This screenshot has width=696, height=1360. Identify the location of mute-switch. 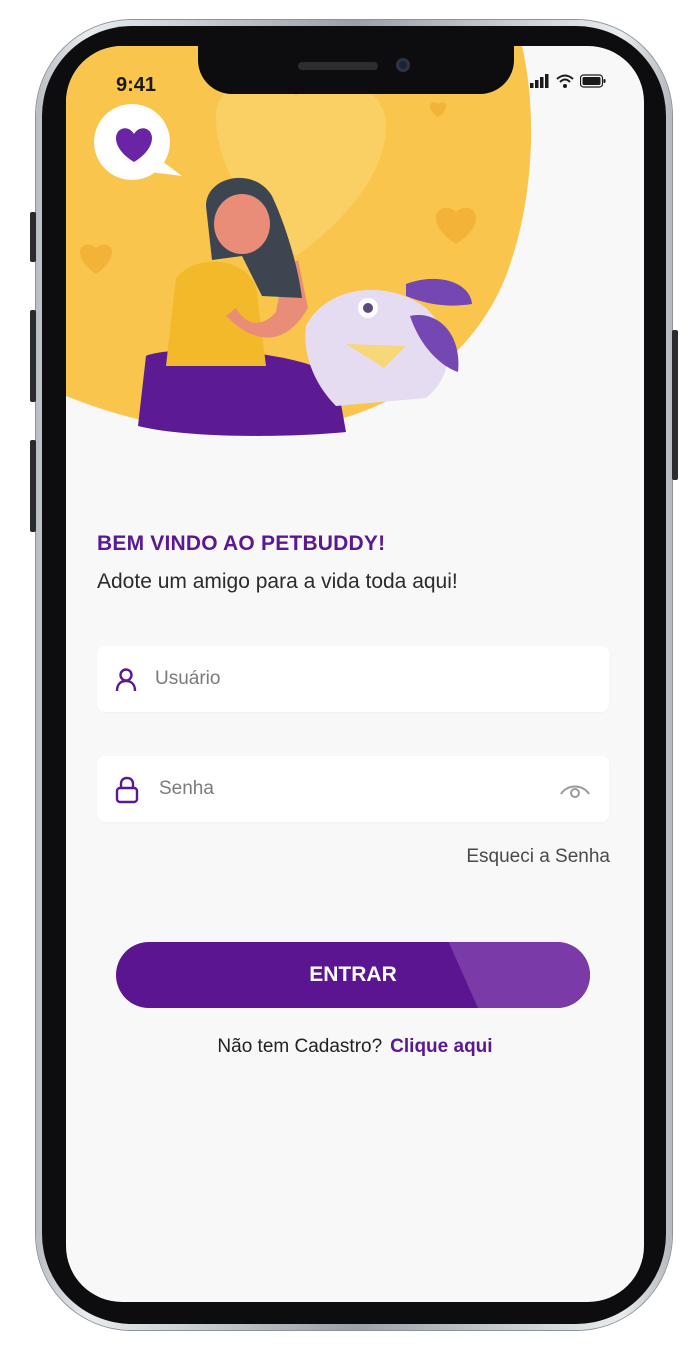
(33, 237).